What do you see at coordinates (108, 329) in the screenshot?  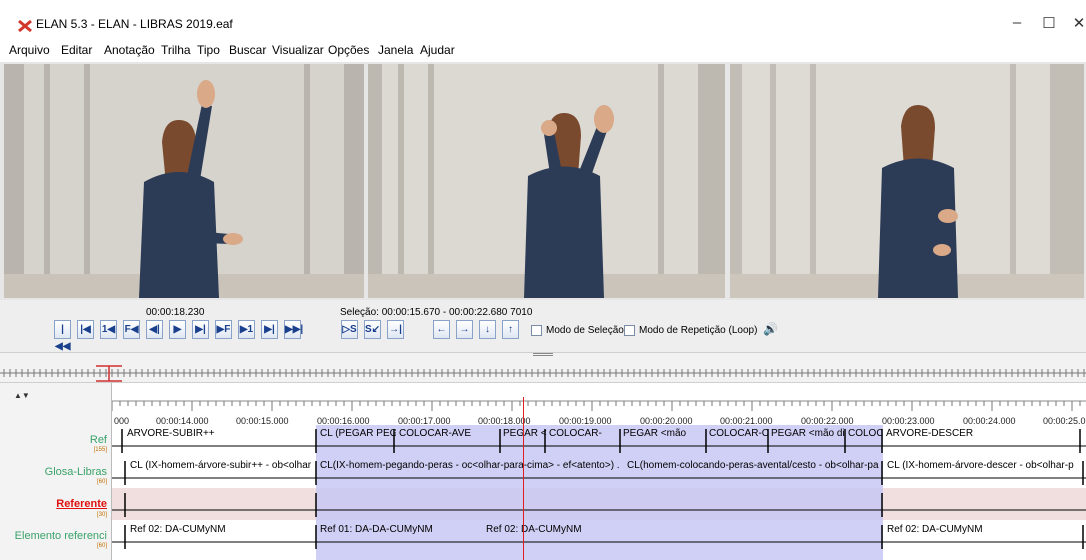 I see `step-back-second-button: 1◀` at bounding box center [108, 329].